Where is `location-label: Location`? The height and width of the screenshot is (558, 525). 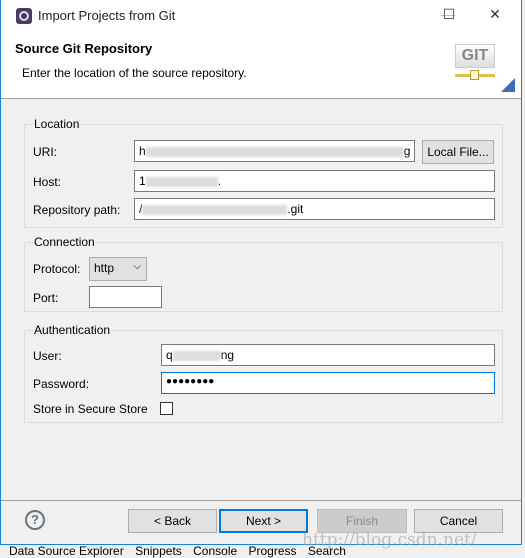
location-label: Location is located at coordinates (57, 124).